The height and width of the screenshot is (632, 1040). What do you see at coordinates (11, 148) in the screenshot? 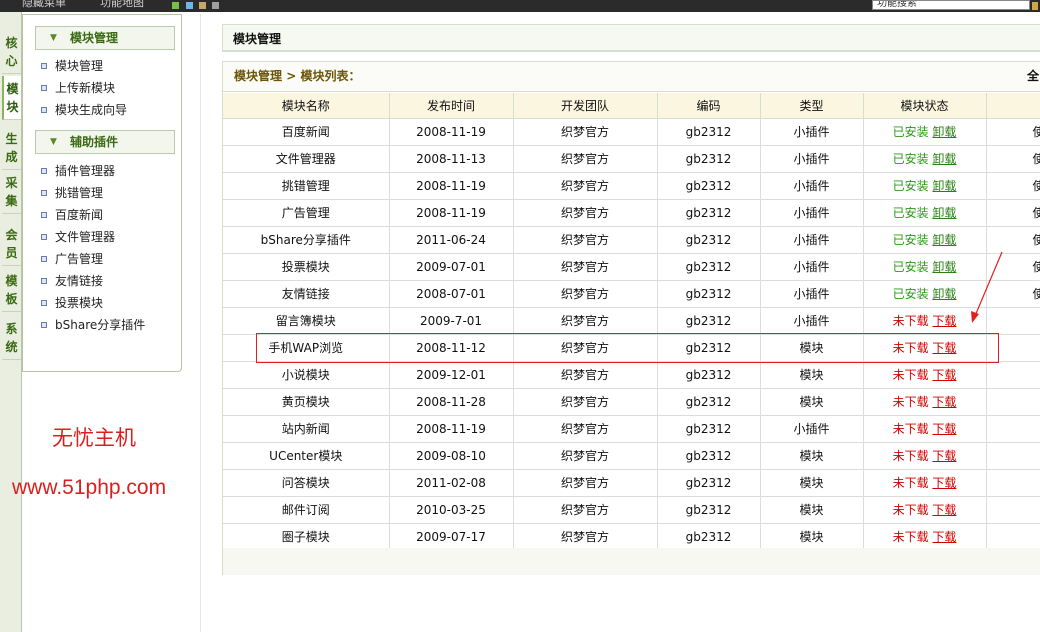
I see `side-tab-2: 生成` at bounding box center [11, 148].